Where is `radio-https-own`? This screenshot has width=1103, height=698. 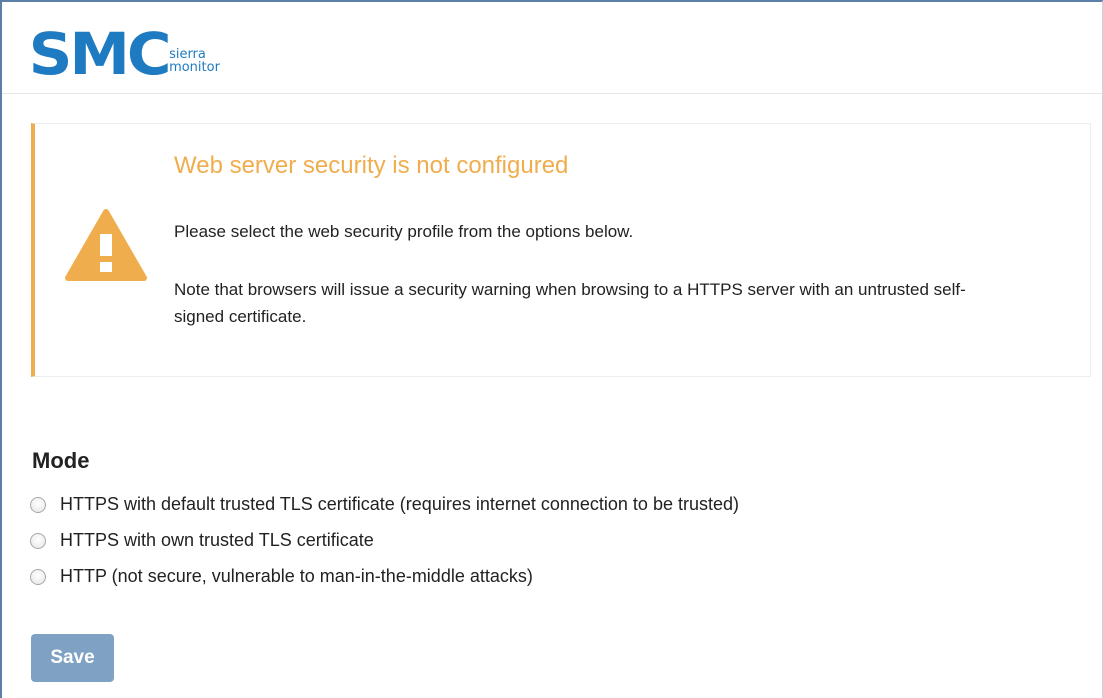
radio-https-own is located at coordinates (38, 540).